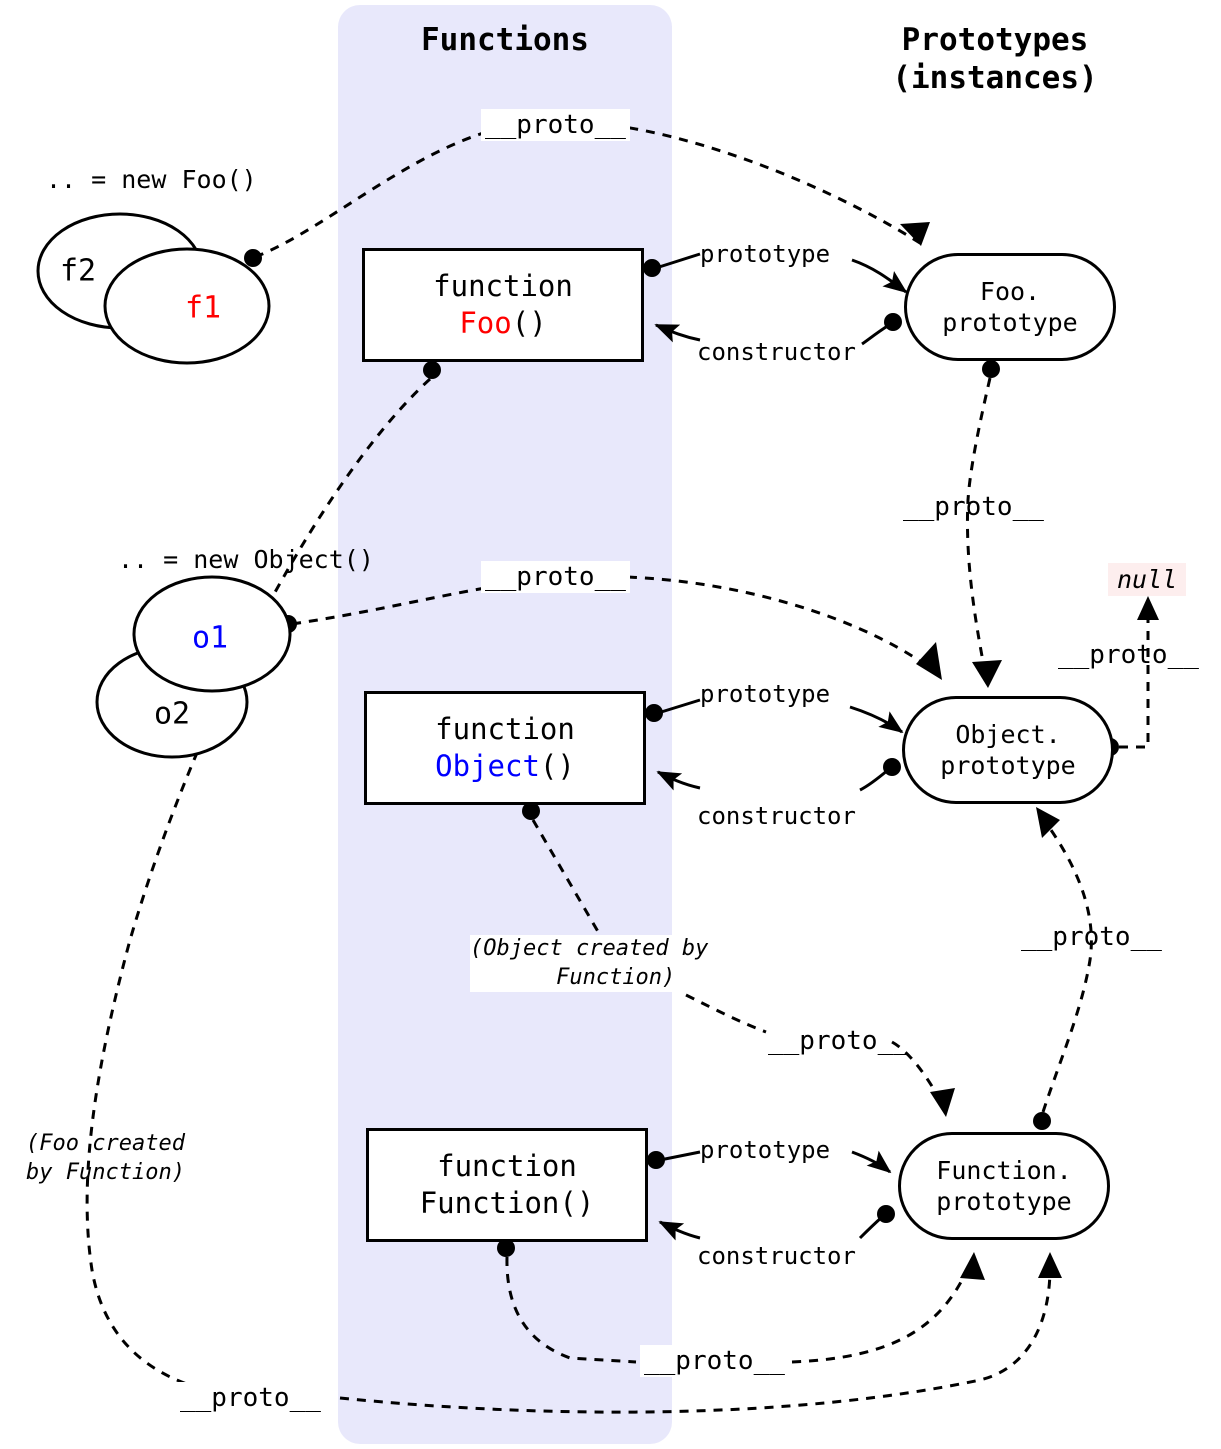 The width and height of the screenshot is (1221, 1449). What do you see at coordinates (838, 1041) in the screenshot?
I see `edge-label-proto-objbox-funcproto: __proto__` at bounding box center [838, 1041].